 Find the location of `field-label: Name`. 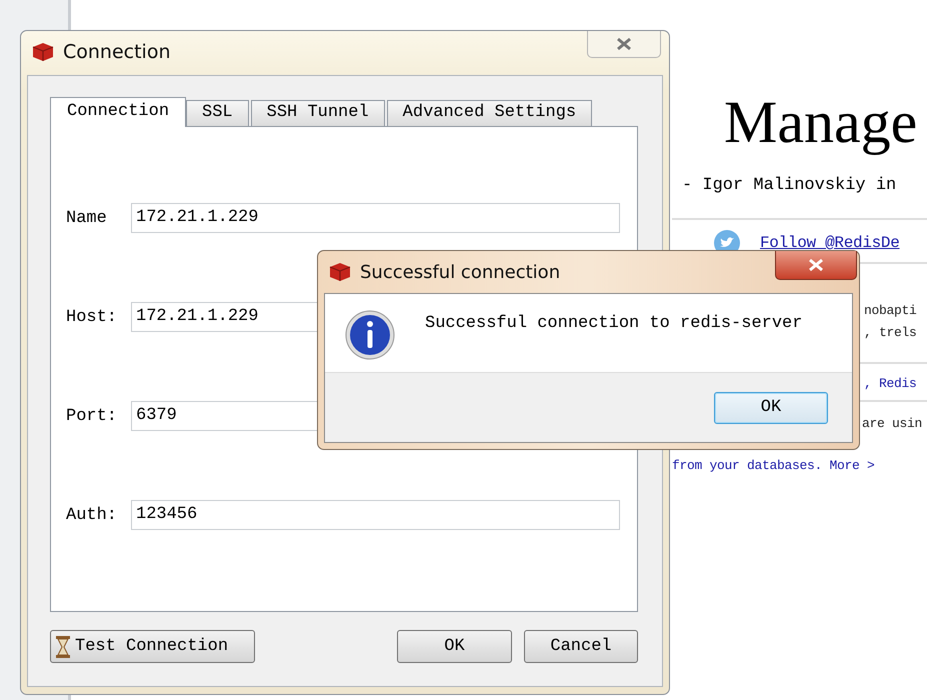

field-label: Name is located at coordinates (87, 218).